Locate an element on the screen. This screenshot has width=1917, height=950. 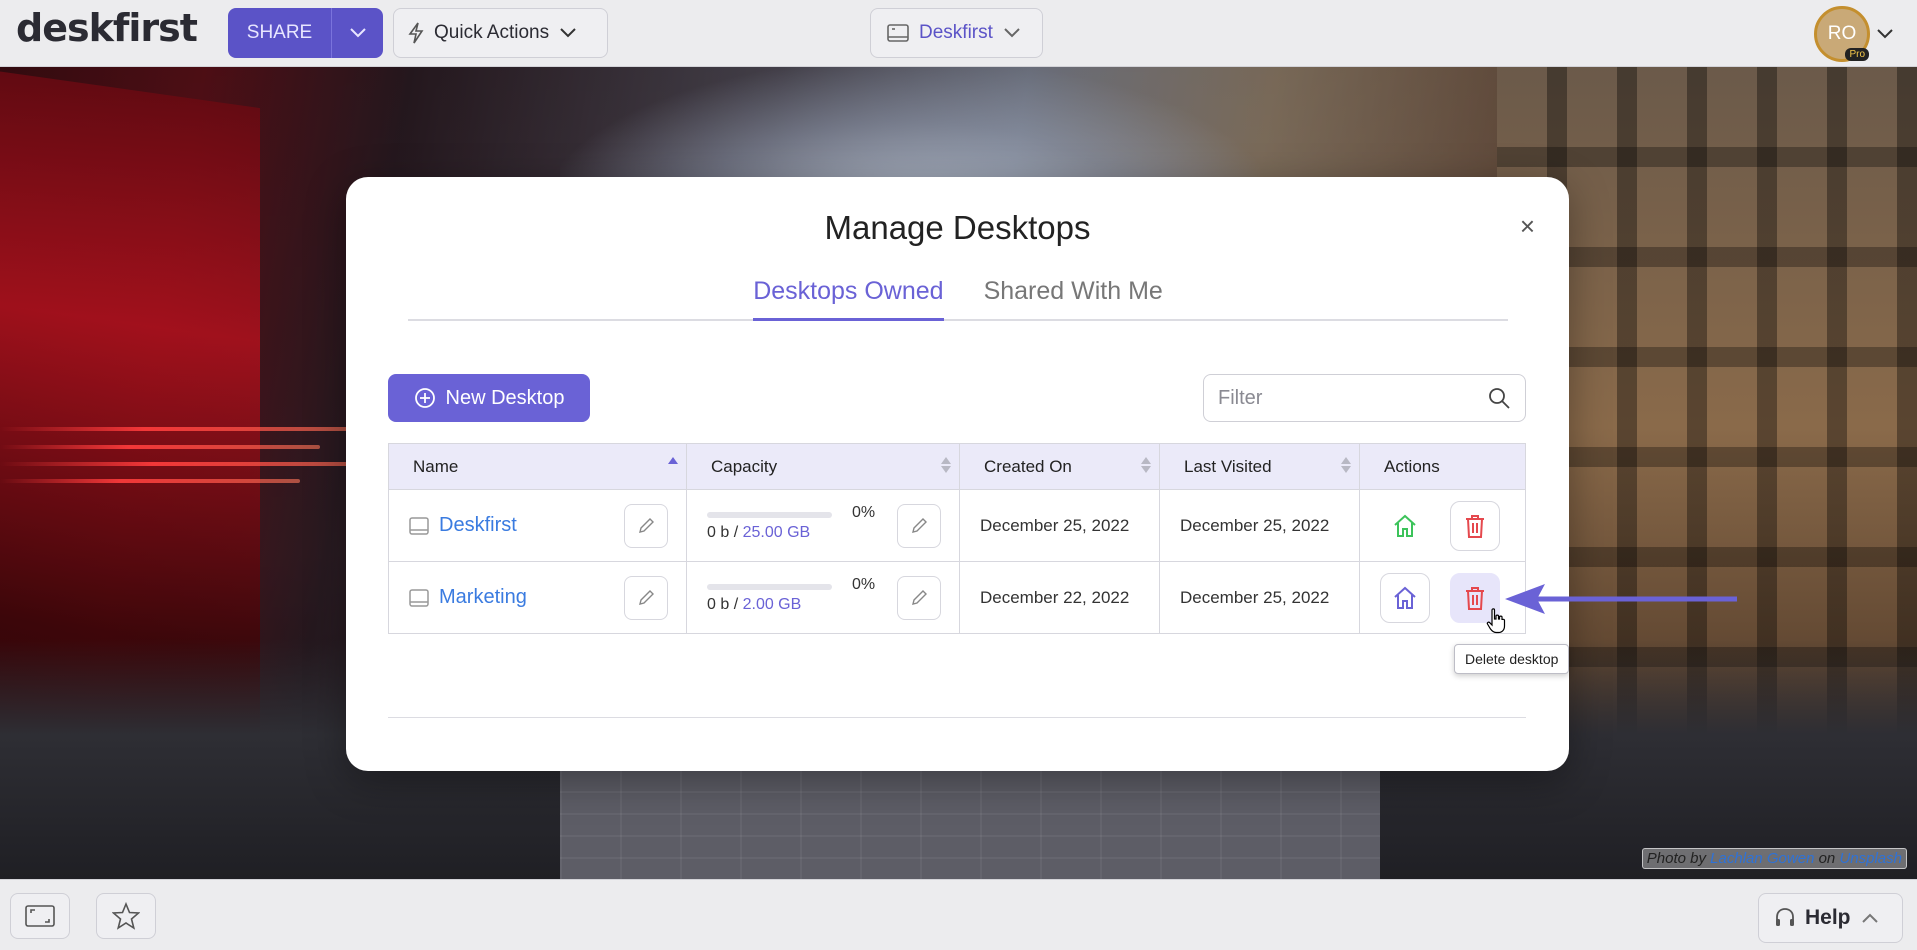
capacity-total: 25.00 GB is located at coordinates (776, 532).